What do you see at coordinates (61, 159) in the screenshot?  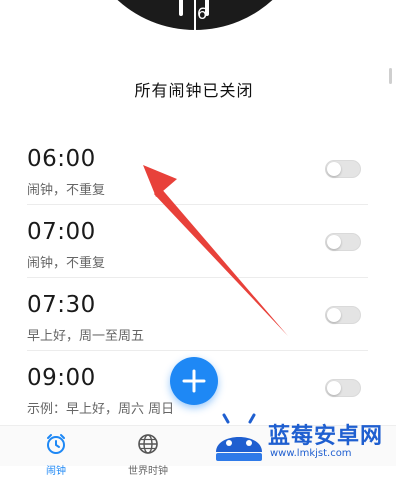 I see `alarm-time: 06:00` at bounding box center [61, 159].